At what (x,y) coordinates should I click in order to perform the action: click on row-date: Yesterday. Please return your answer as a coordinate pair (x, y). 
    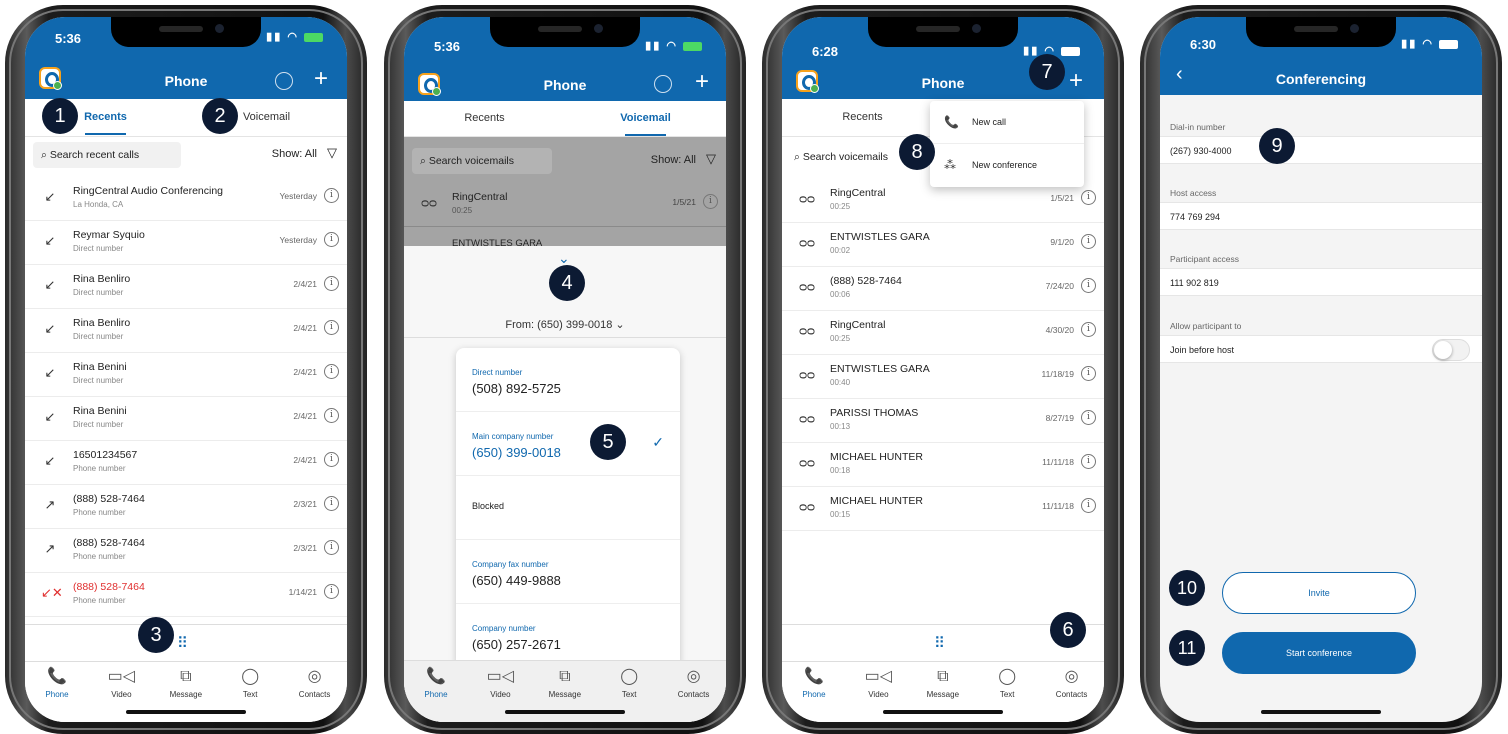
    Looking at the image, I should click on (298, 240).